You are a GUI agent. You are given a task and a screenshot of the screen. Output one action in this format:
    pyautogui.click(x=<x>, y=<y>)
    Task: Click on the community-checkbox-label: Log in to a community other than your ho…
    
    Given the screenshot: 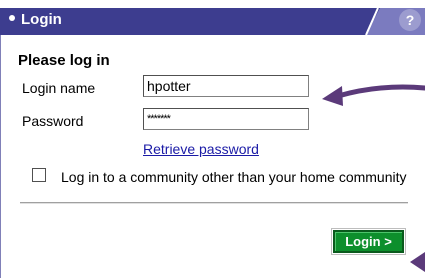 What is the action you would take?
    pyautogui.click(x=234, y=177)
    